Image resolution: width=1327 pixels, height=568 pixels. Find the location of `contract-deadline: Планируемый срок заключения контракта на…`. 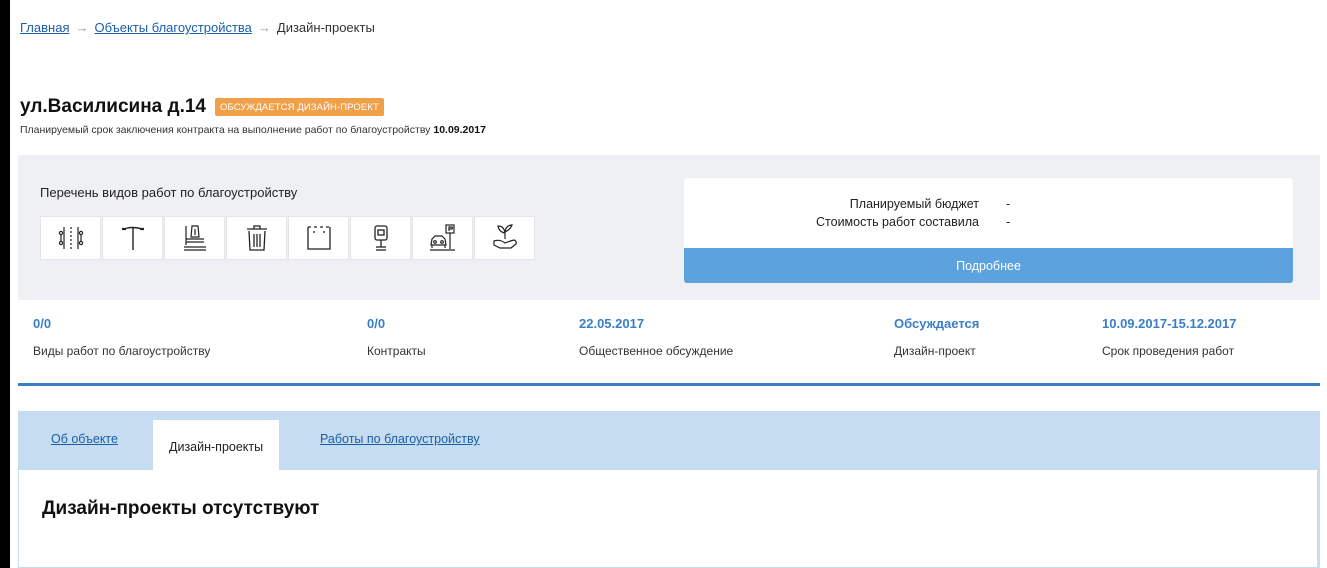

contract-deadline: Планируемый срок заключения контракта на… is located at coordinates (253, 130).